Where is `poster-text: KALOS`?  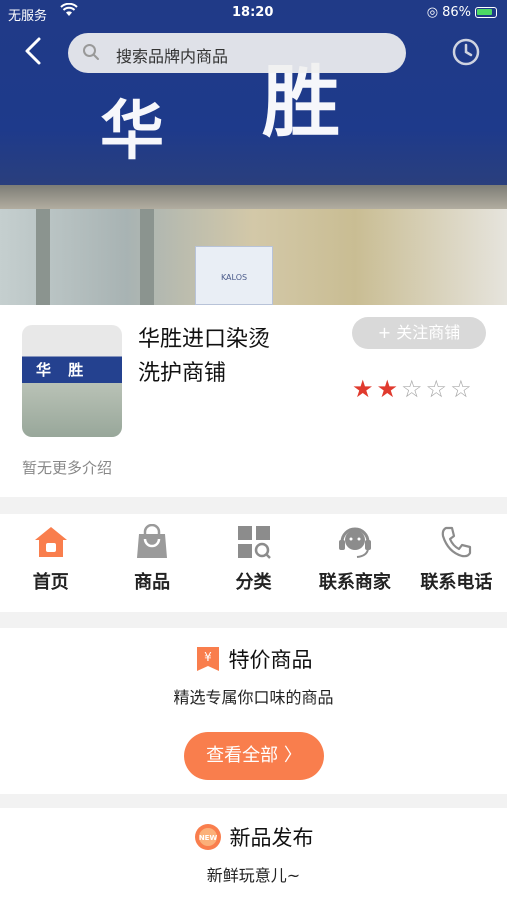 poster-text: KALOS is located at coordinates (234, 277).